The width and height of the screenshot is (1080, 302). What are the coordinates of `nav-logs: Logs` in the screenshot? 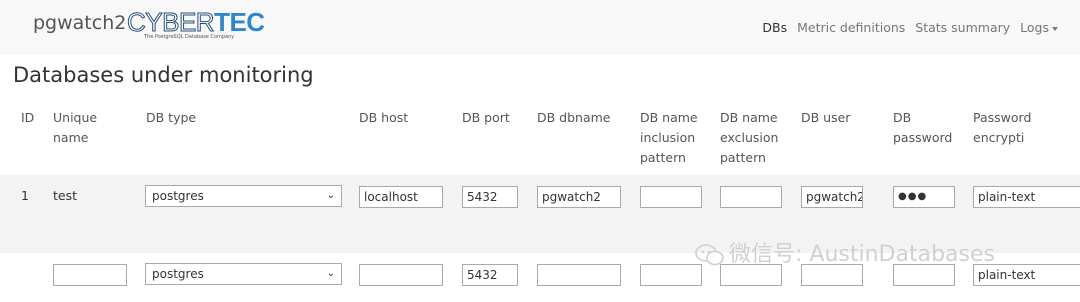 It's located at (1039, 27).